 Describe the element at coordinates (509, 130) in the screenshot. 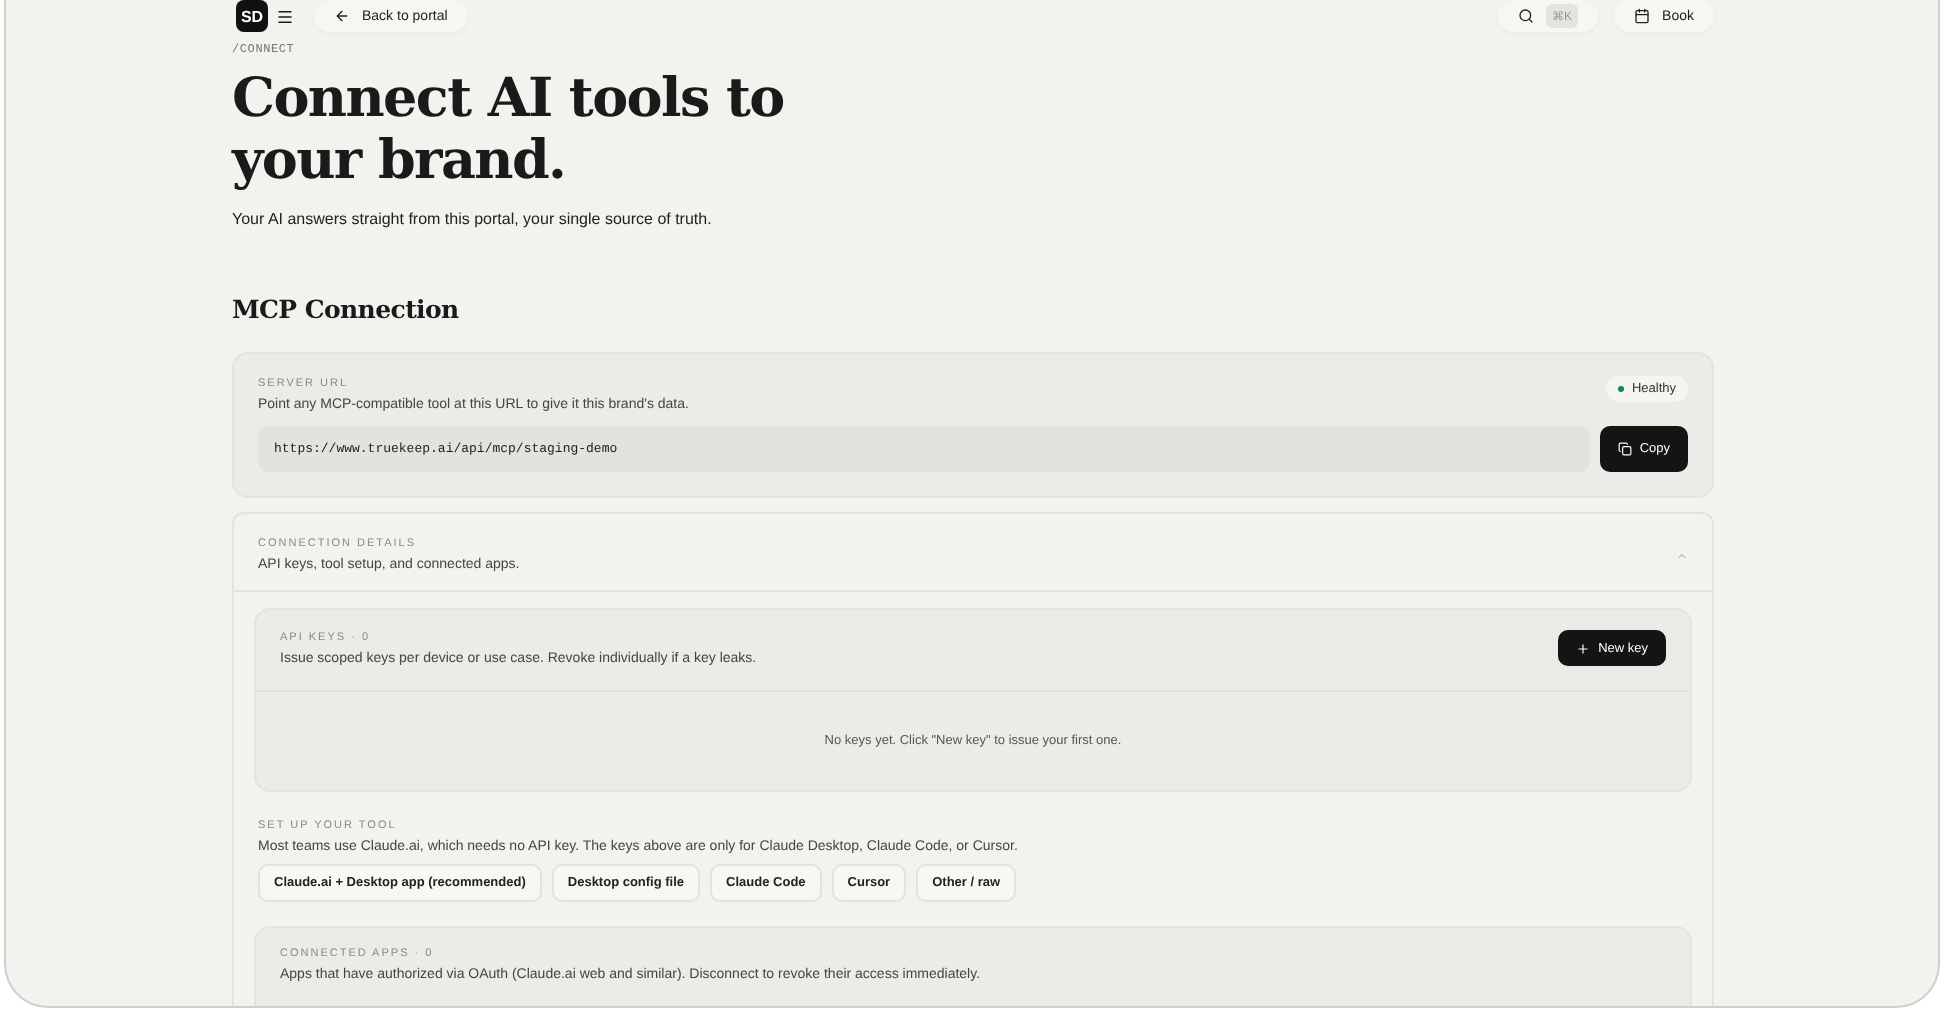

I see `page-title: Connect AI tools to your brand.` at that location.